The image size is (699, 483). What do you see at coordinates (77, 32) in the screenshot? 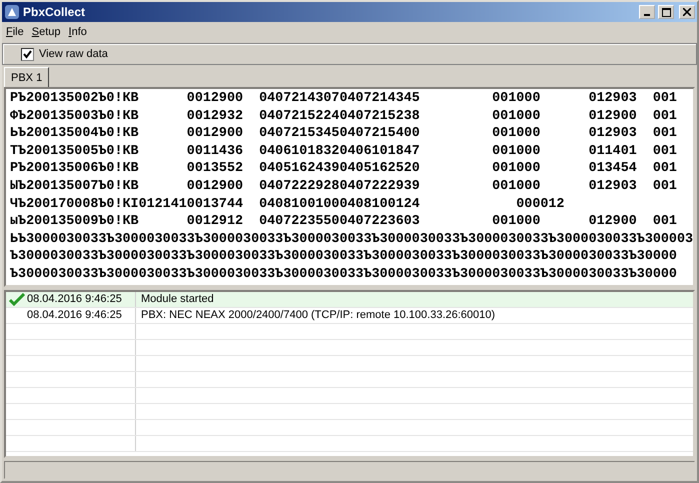
I see `menu-item: Info` at bounding box center [77, 32].